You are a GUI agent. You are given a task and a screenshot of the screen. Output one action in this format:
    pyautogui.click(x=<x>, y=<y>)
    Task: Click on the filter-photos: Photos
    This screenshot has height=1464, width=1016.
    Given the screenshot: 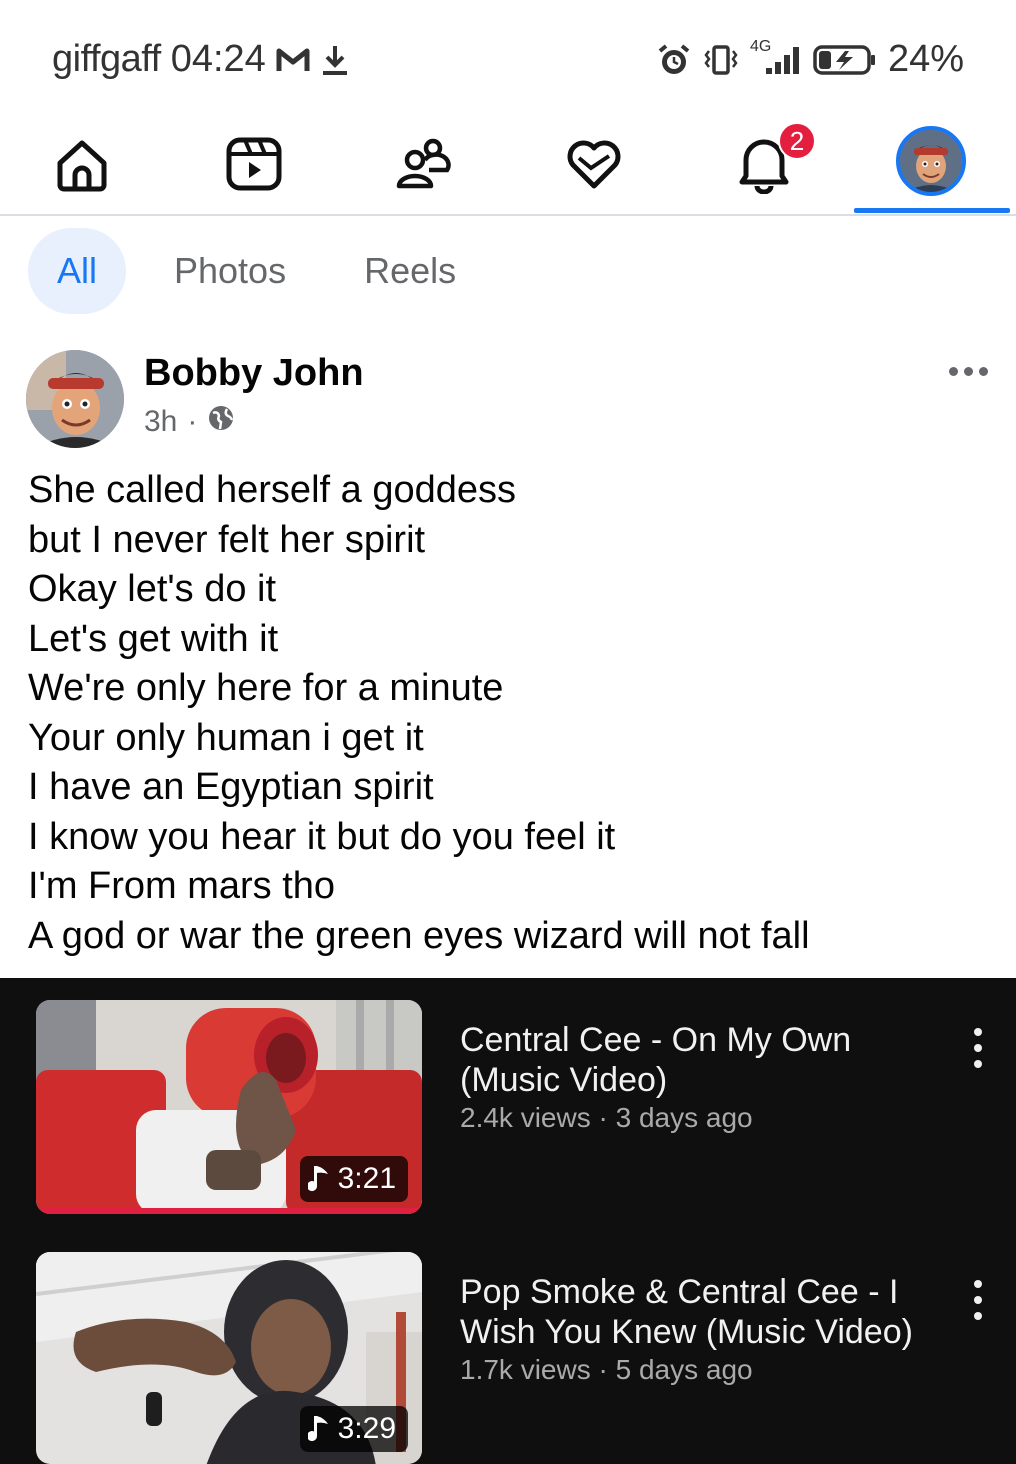 What is the action you would take?
    pyautogui.click(x=230, y=271)
    